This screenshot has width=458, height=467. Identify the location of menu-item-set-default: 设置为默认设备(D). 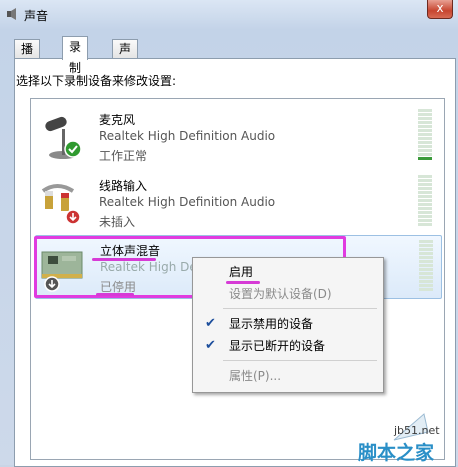
(287, 294).